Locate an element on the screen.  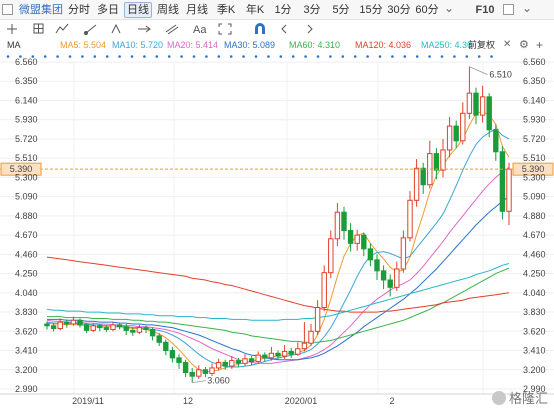
price-tick-right: 3.410 is located at coordinates (534, 351).